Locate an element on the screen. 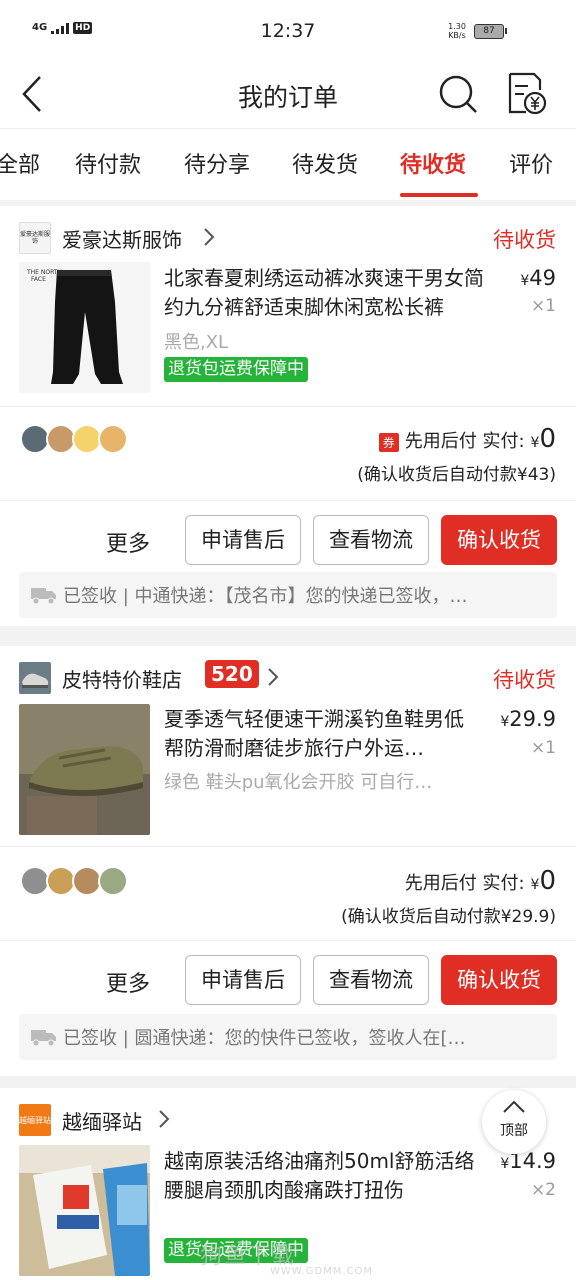  tab-pending-payment: 待付款 is located at coordinates (108, 163).